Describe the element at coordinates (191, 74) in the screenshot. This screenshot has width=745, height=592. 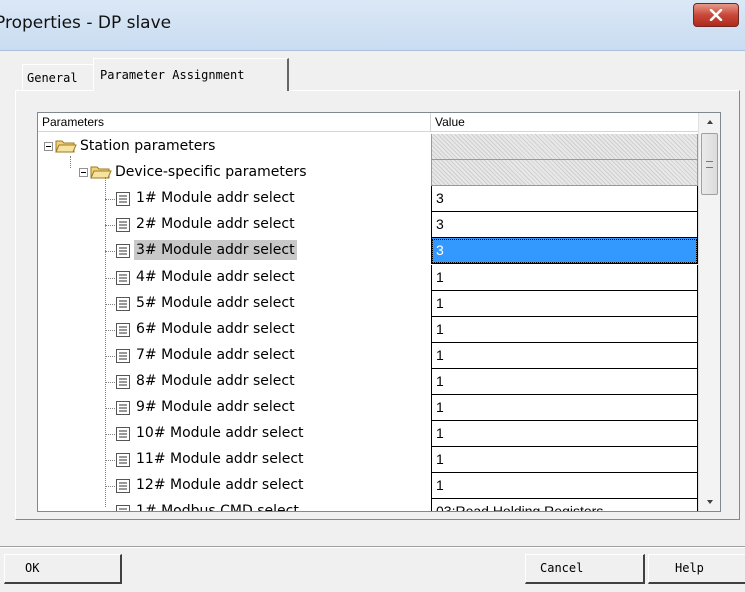
I see `tab-parameter-assignment: Parameter Assignment` at that location.